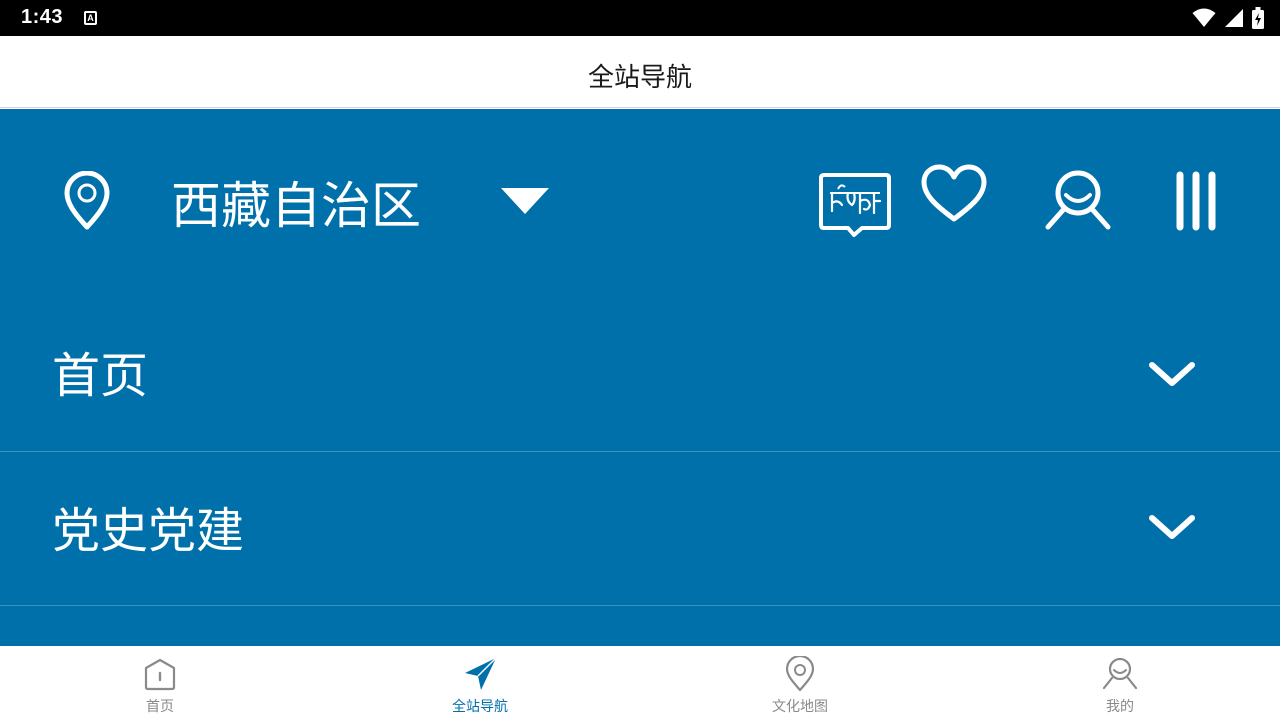 The width and height of the screenshot is (1280, 720). What do you see at coordinates (855, 205) in the screenshot?
I see `tibetan-language-icon` at bounding box center [855, 205].